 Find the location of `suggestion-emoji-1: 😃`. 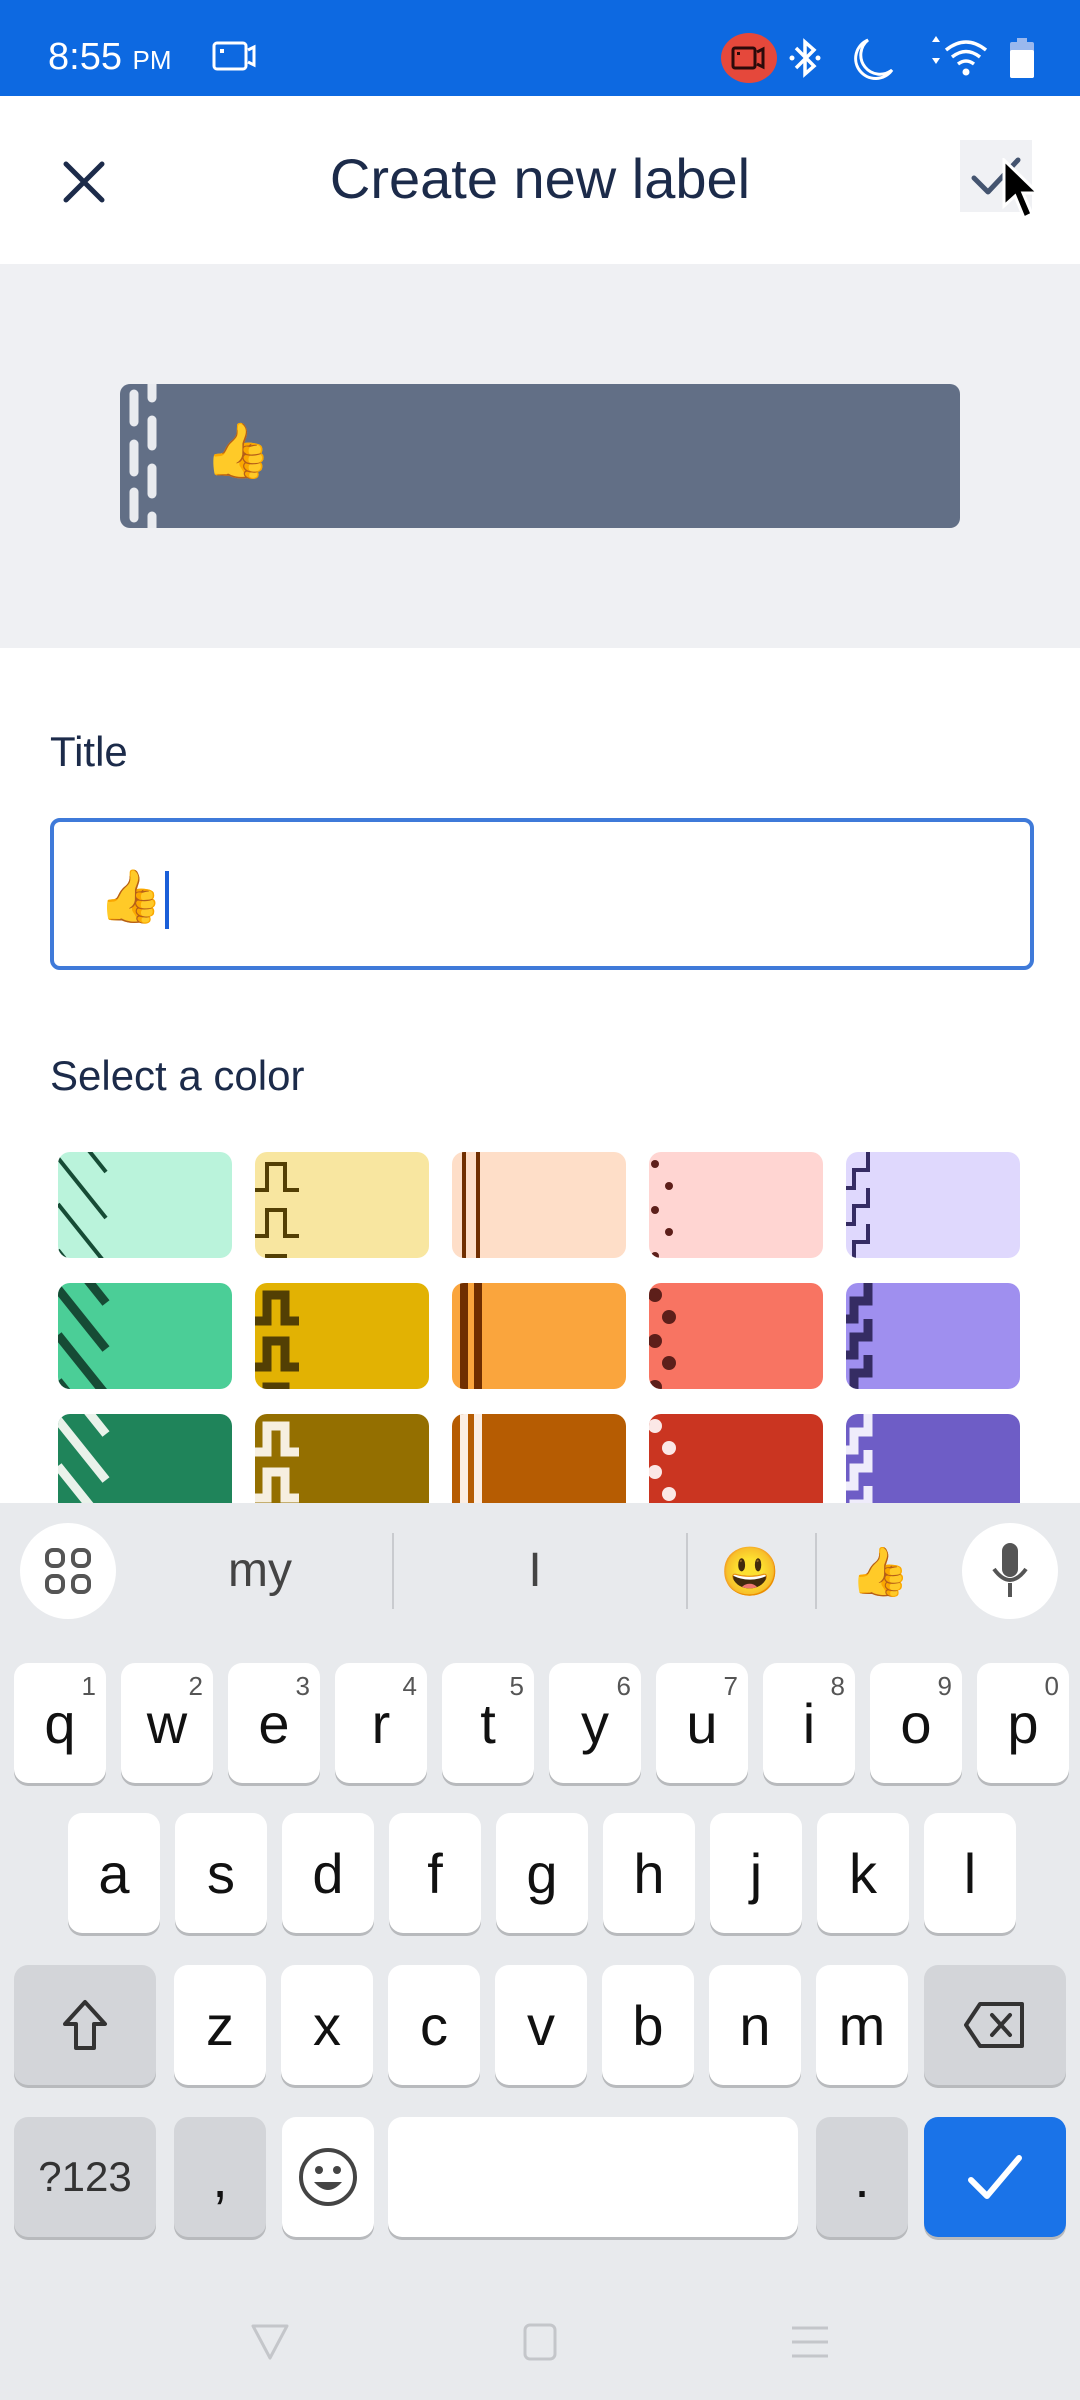

suggestion-emoji-1: 😃 is located at coordinates (750, 1571).